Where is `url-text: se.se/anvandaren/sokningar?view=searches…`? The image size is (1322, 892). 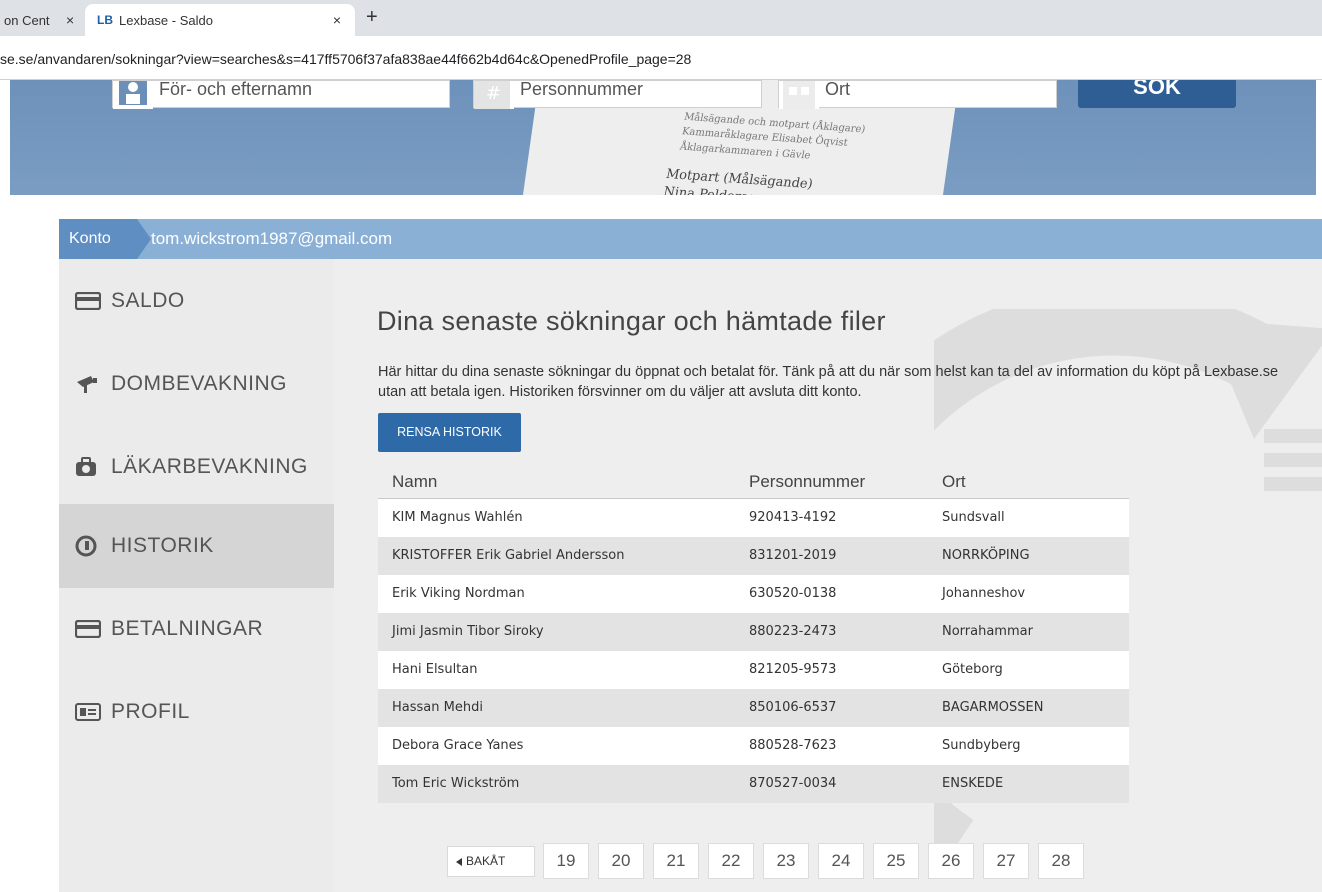 url-text: se.se/anvandaren/sokningar?view=searches… is located at coordinates (345, 59).